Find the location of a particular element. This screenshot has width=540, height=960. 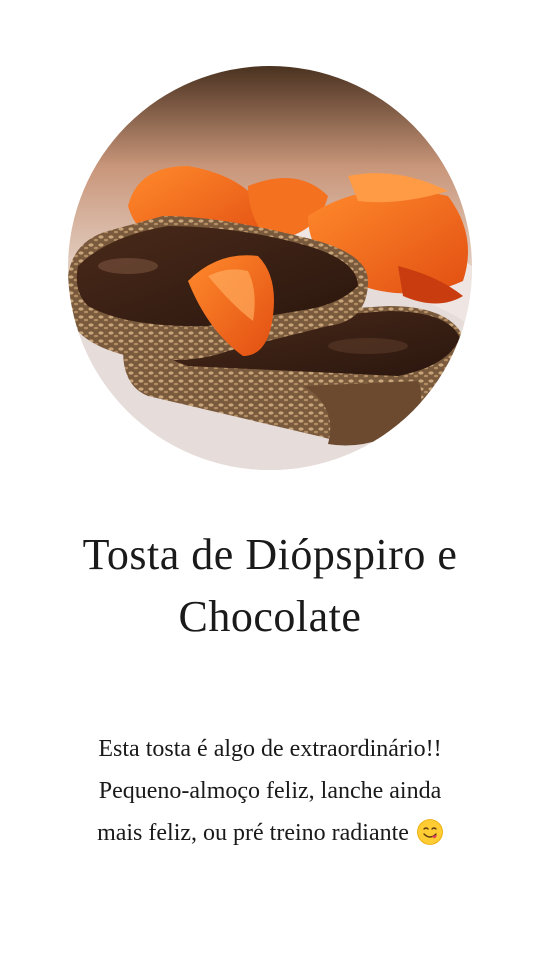

description-line-3: mais feliz, ou pré treino radiante is located at coordinates (253, 833).